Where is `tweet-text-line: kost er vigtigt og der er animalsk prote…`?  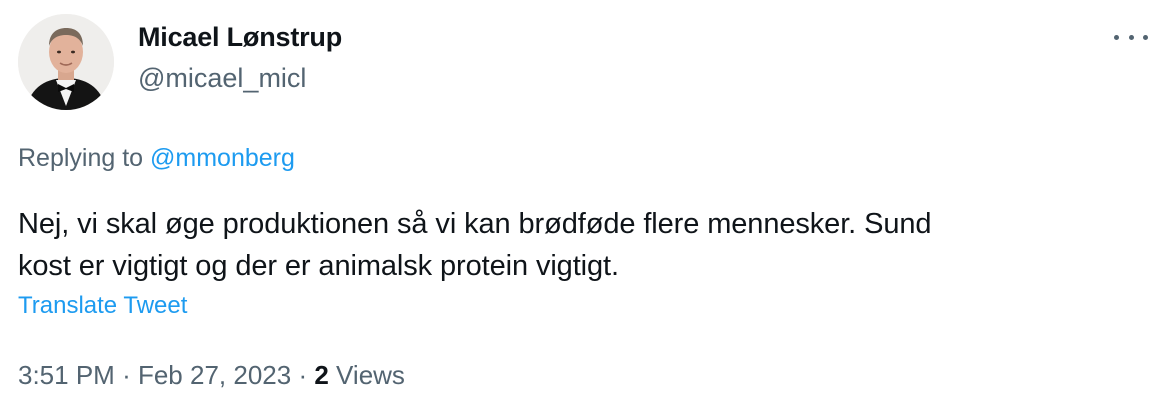 tweet-text-line: kost er vigtigt og der er animalsk prote… is located at coordinates (318, 266).